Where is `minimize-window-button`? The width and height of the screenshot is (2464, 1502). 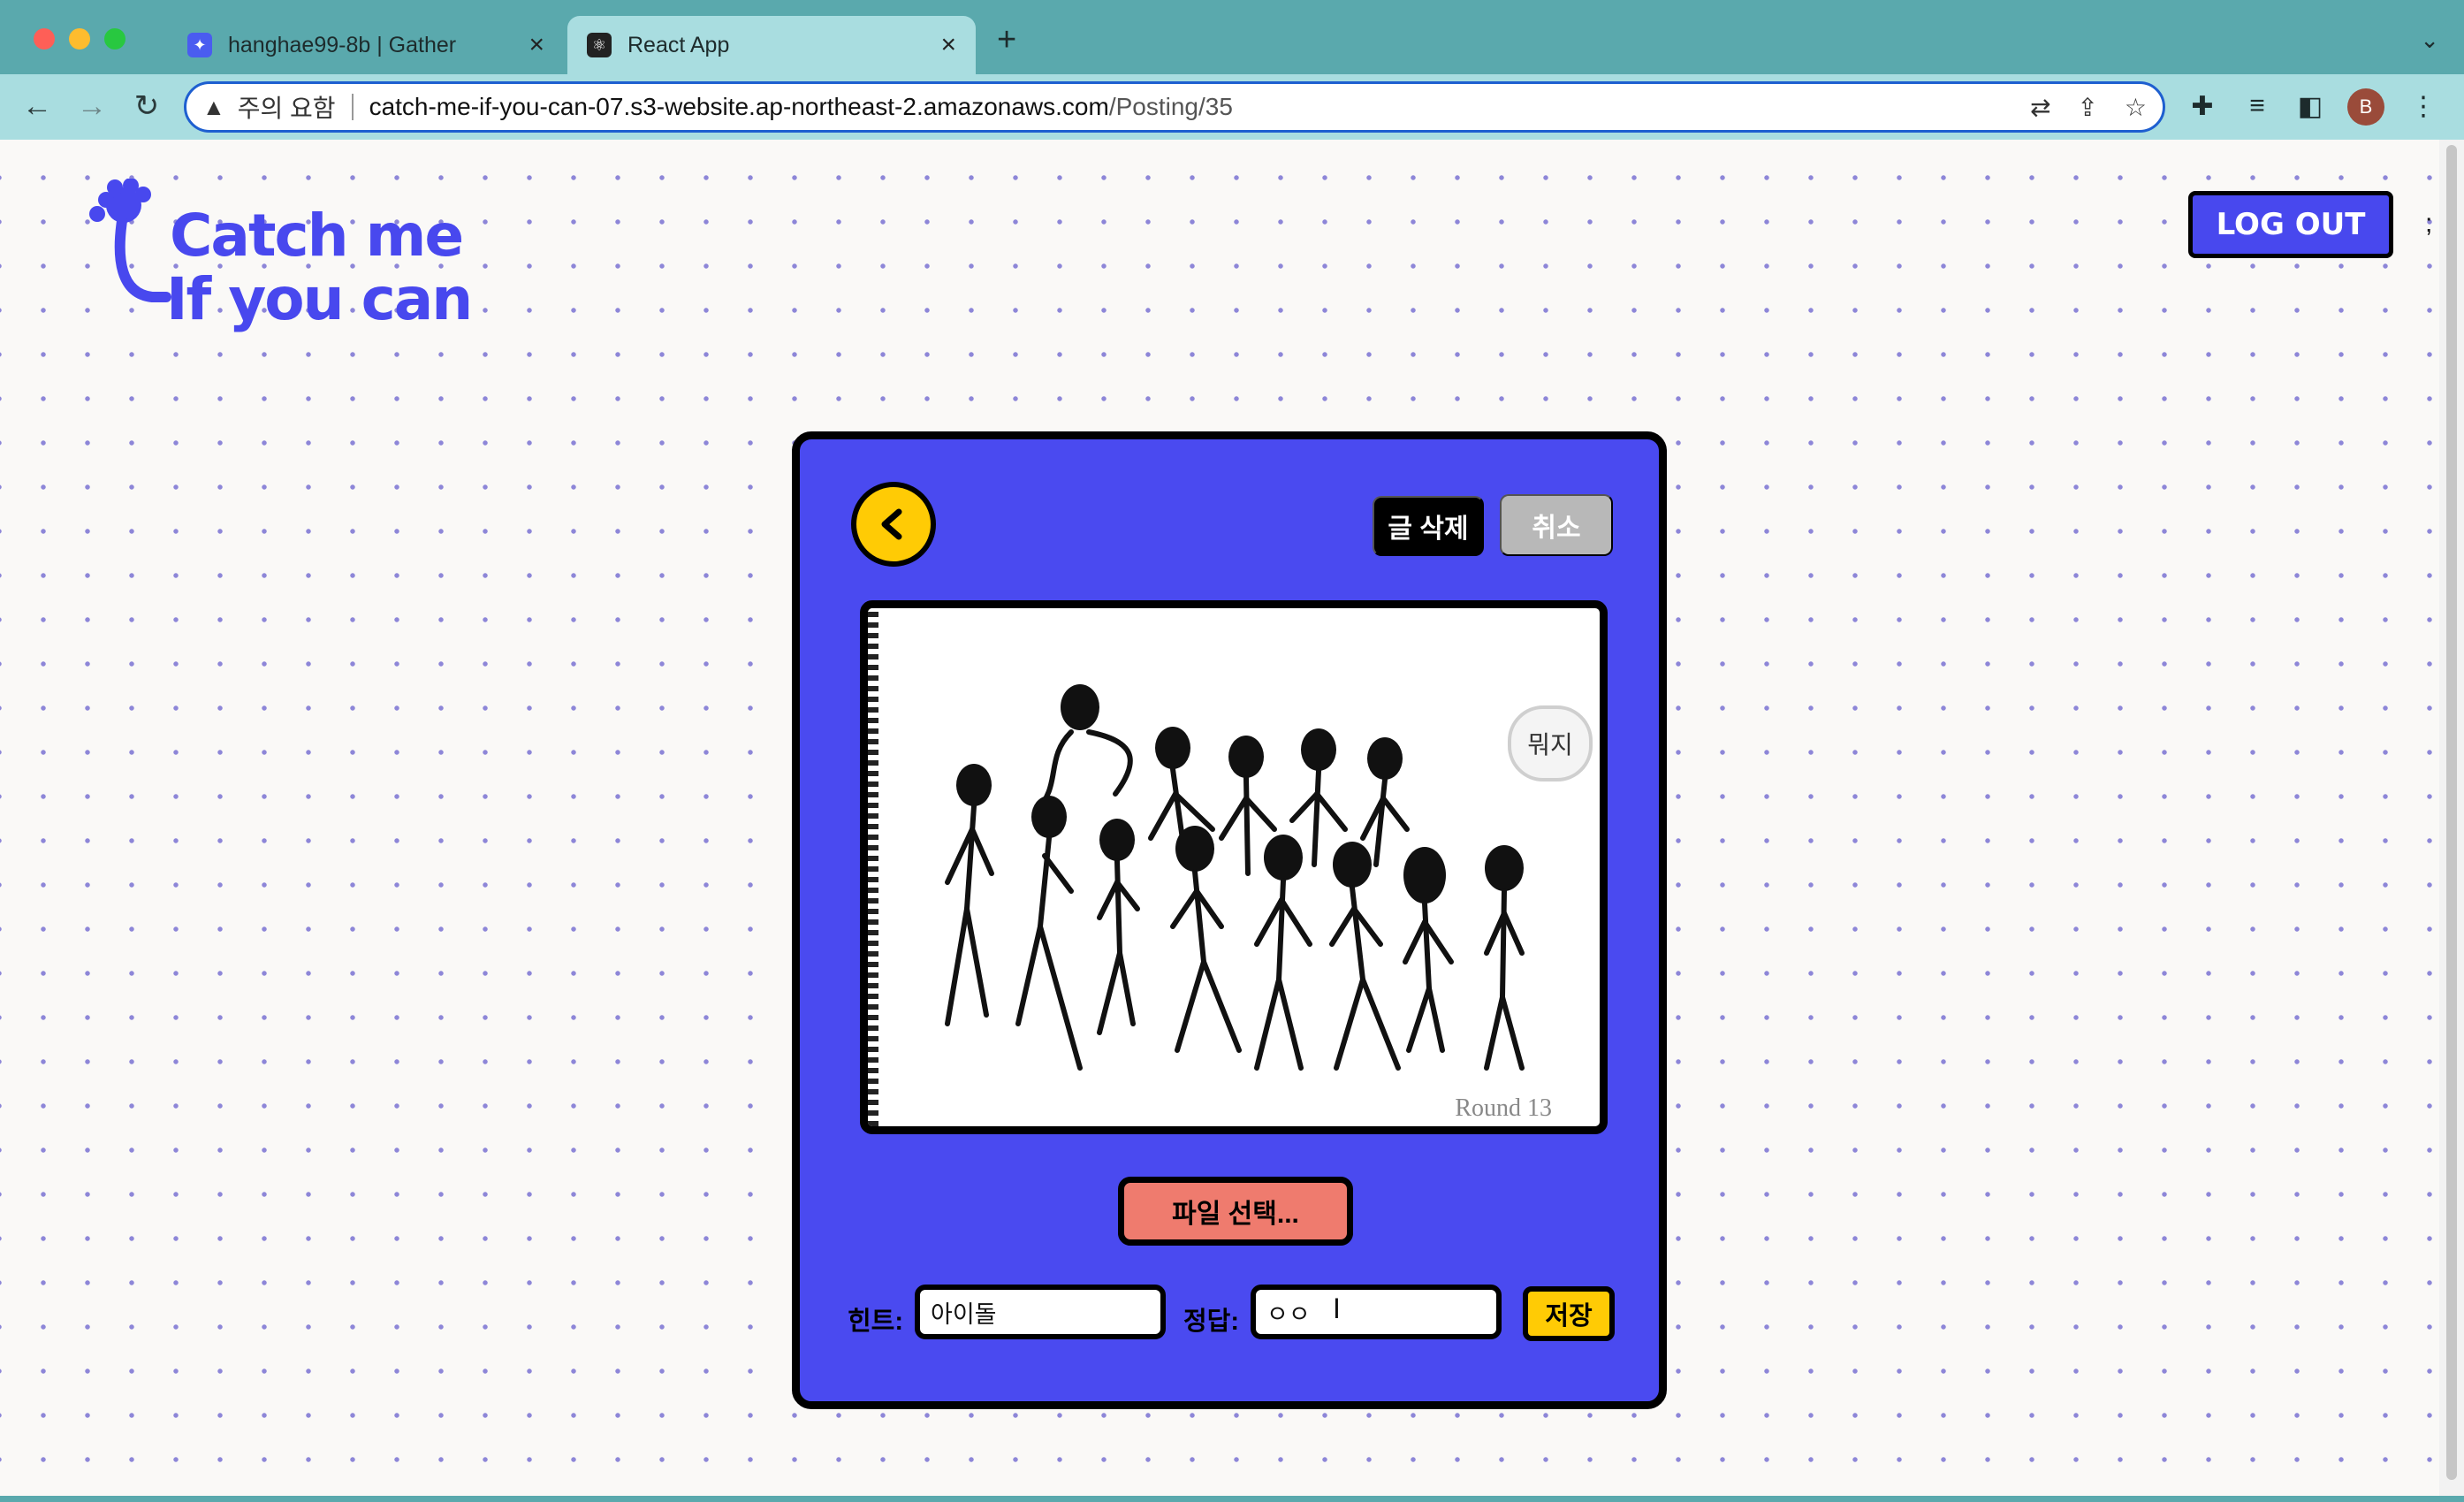 minimize-window-button is located at coordinates (79, 39).